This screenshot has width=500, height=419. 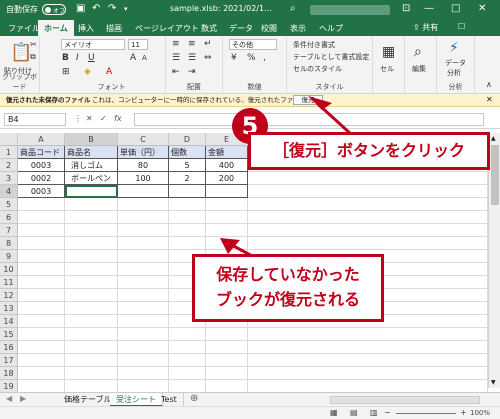 I want to click on page-layout-icon: ▤, so click(x=354, y=413).